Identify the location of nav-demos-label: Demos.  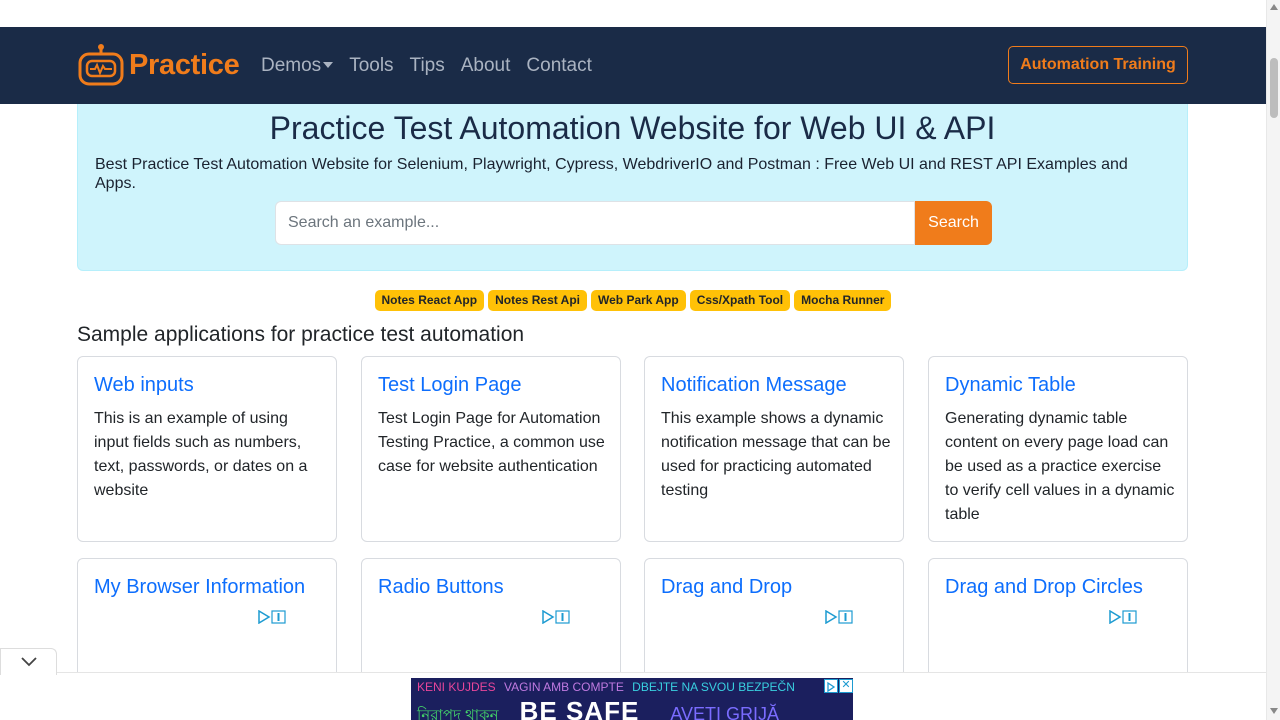
(291, 65).